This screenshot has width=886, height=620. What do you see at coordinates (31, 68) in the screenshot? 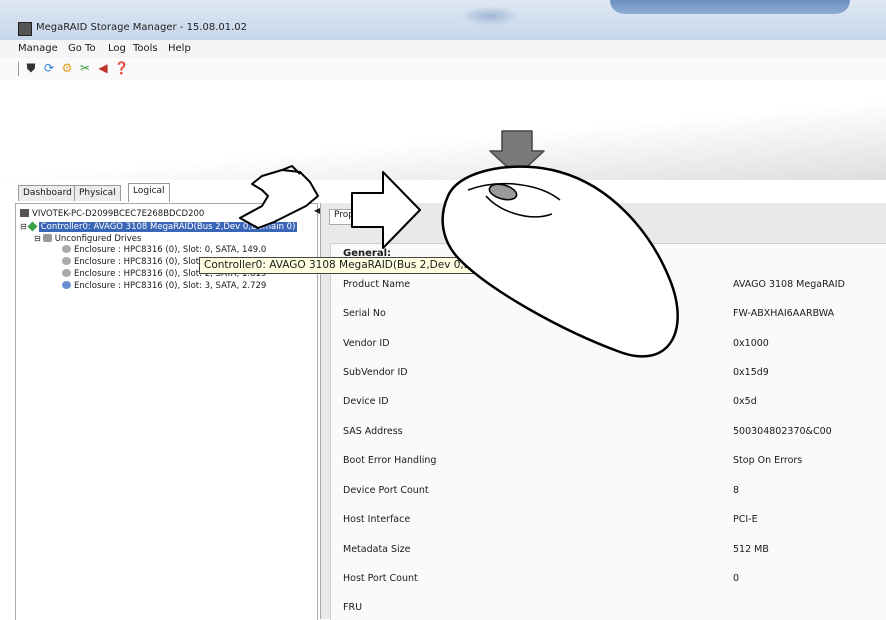
I see `shield-icon: ⛊` at bounding box center [31, 68].